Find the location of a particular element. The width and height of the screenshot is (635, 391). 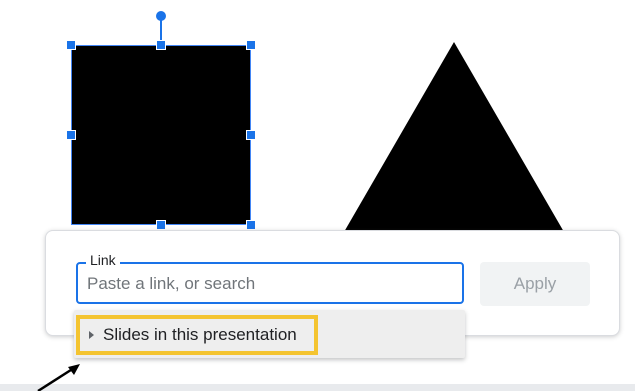

resize-handle-right is located at coordinates (251, 135).